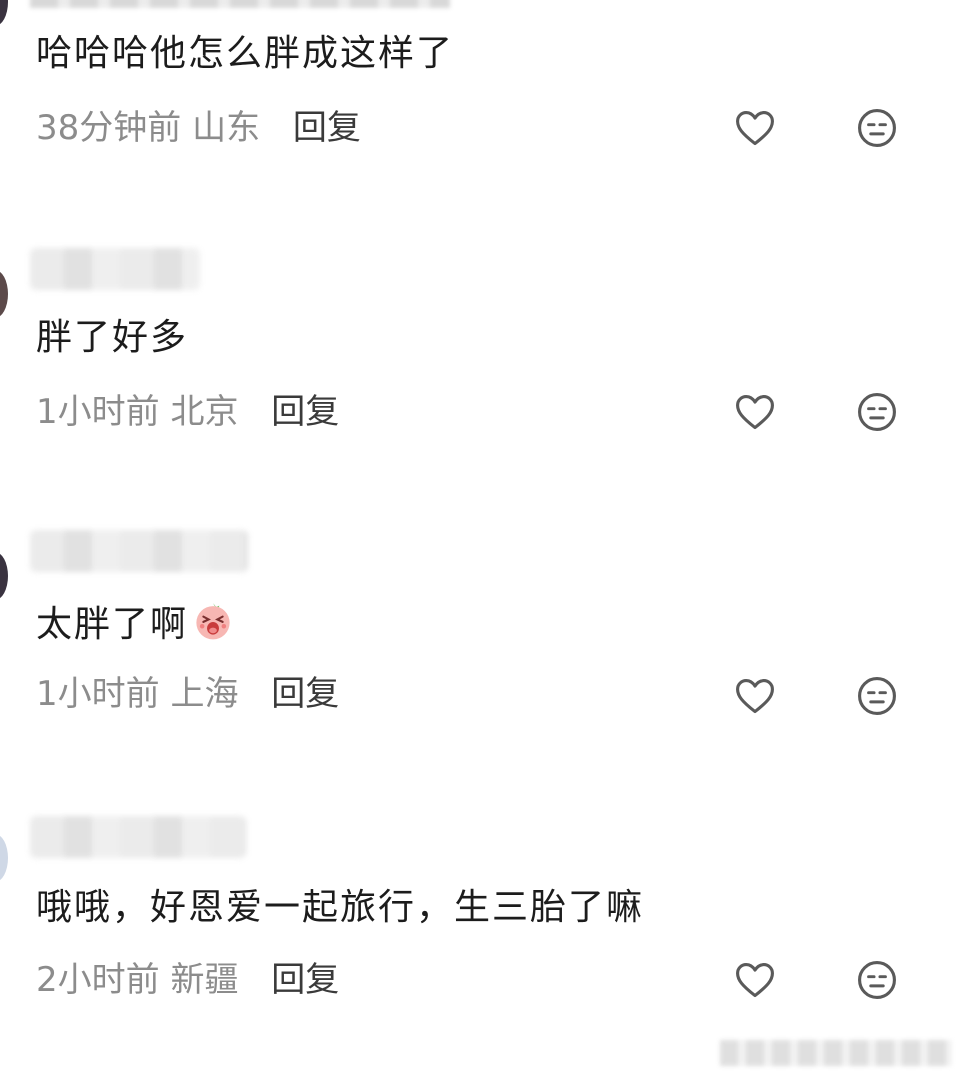 This screenshot has width=960, height=1078. Describe the element at coordinates (98, 980) in the screenshot. I see `comment-time: 2小时前` at that location.